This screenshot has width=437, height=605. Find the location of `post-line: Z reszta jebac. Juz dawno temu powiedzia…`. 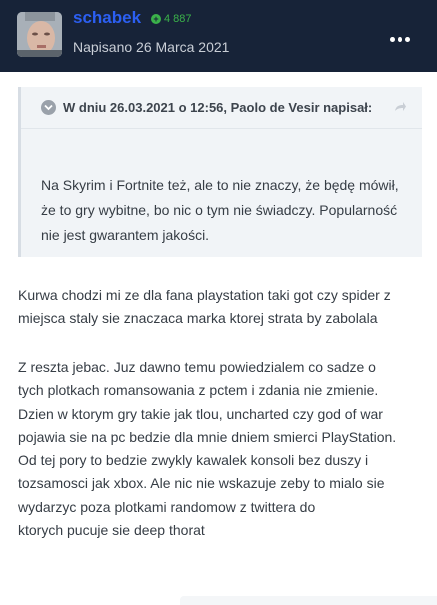

post-line: Z reszta jebac. Juz dawno temu powiedzia… is located at coordinates (197, 367).